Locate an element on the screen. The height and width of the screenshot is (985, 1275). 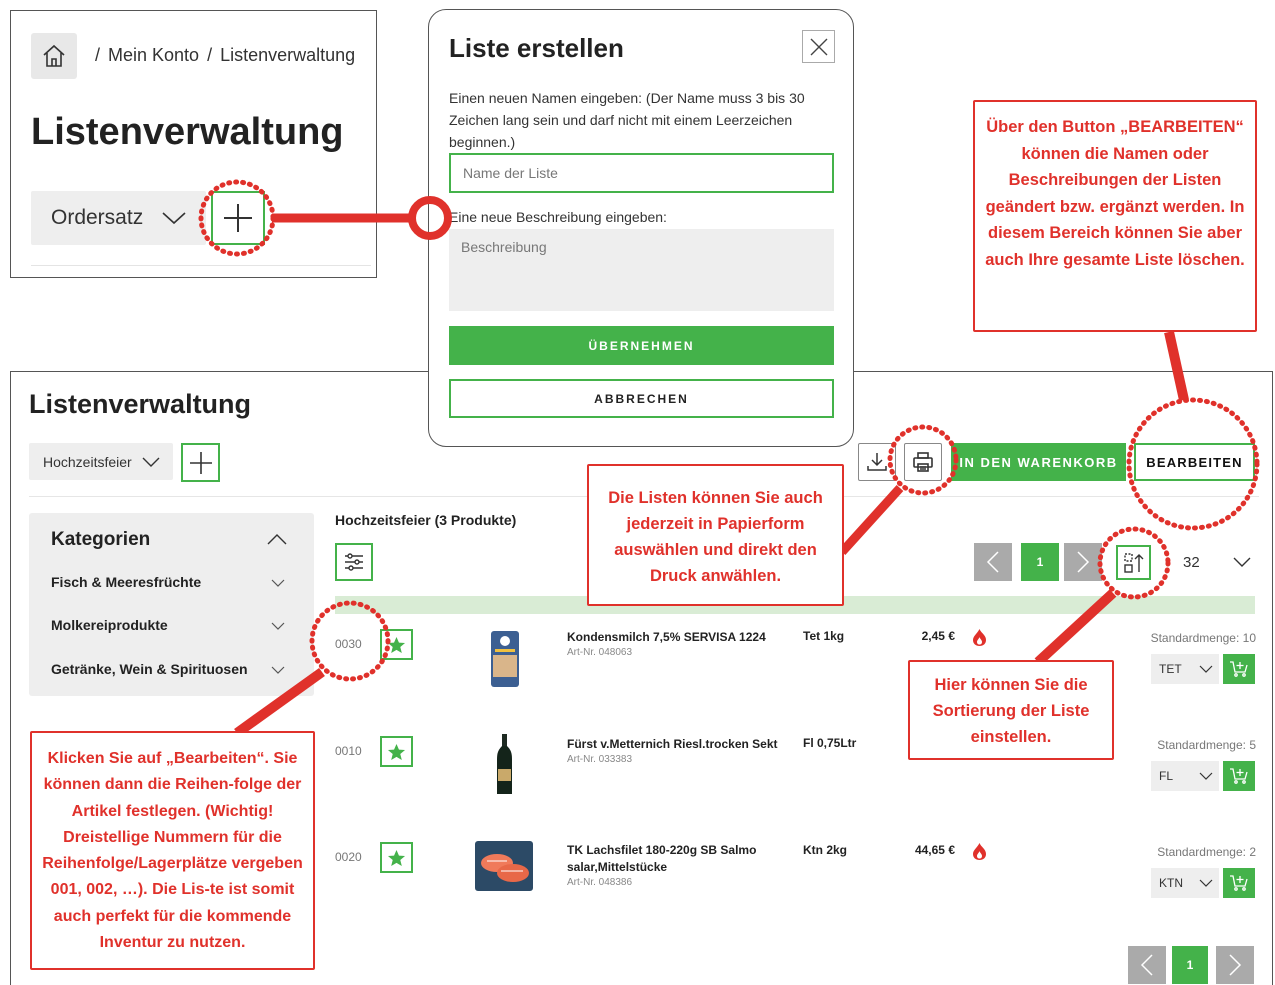
edit-button: BEARBEITEN is located at coordinates (1194, 462).